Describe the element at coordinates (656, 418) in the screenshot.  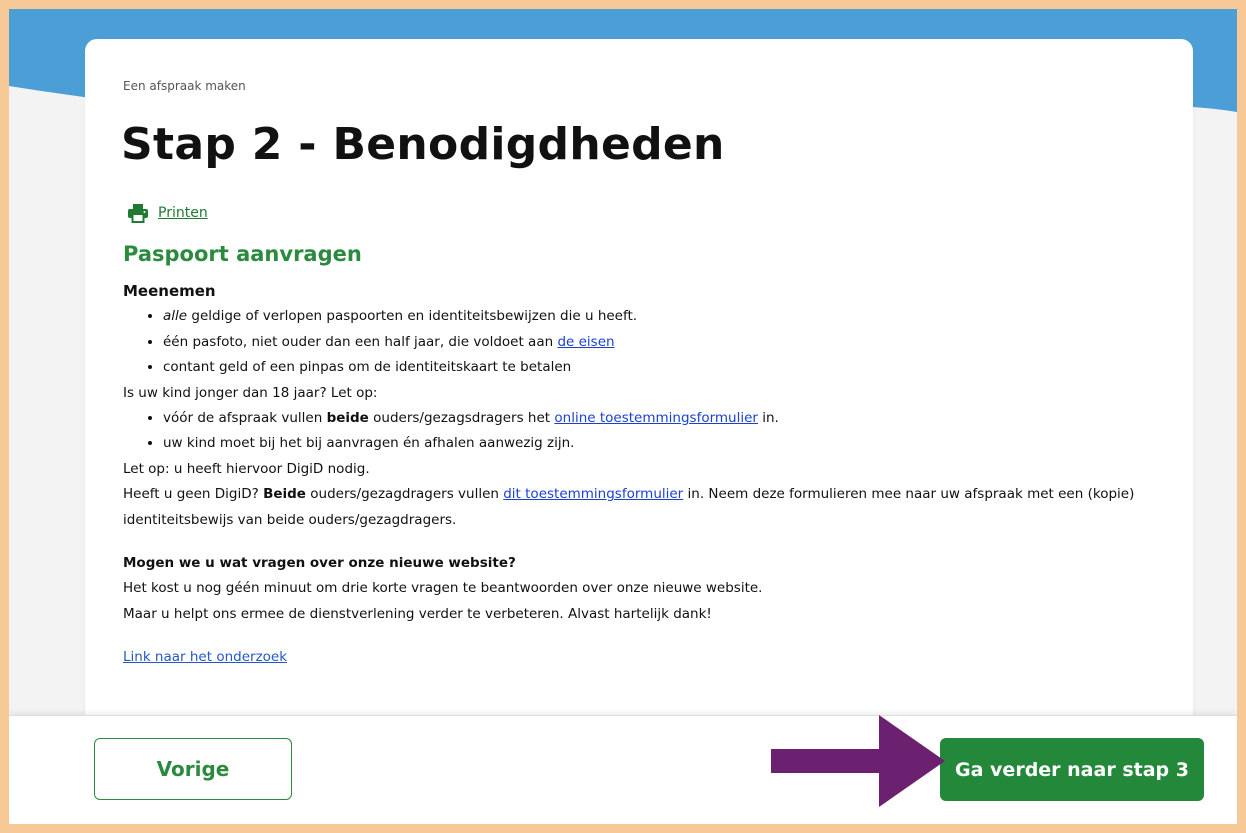
I see `online-consent-form-link: online toestemmingsformulier` at that location.